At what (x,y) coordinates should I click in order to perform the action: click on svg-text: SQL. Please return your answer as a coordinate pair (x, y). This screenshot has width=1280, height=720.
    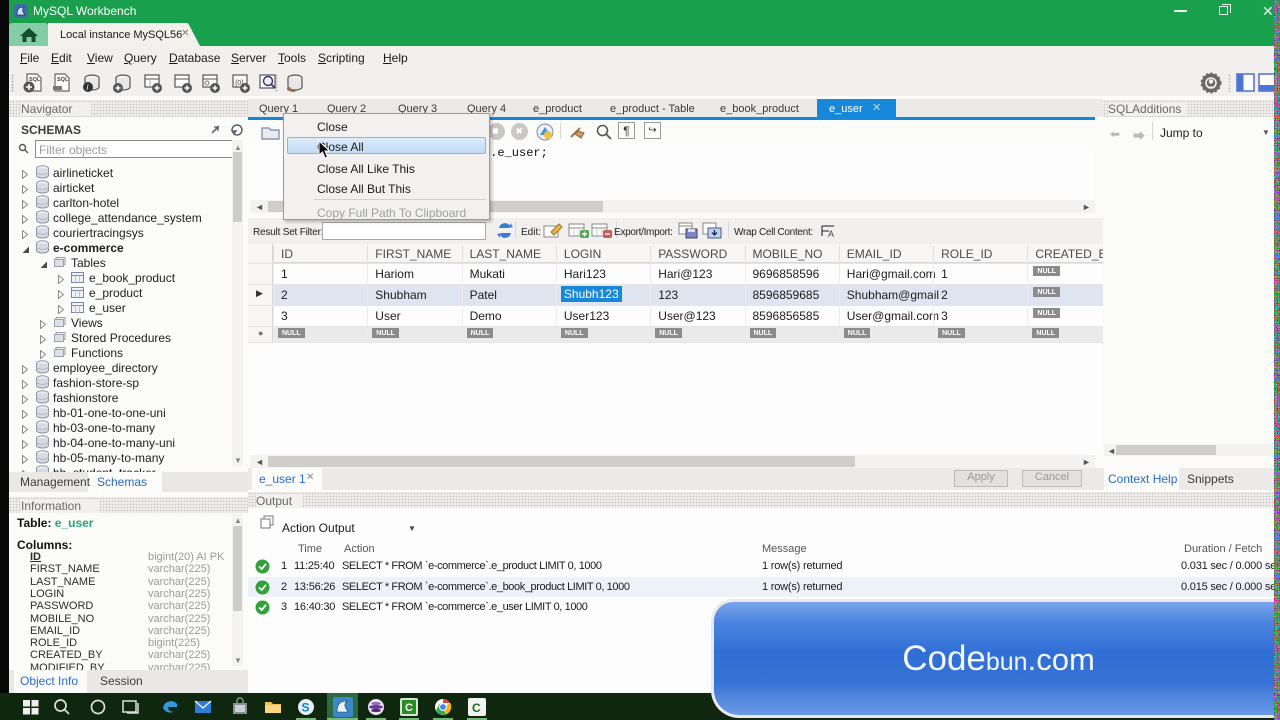
    Looking at the image, I should click on (63, 80).